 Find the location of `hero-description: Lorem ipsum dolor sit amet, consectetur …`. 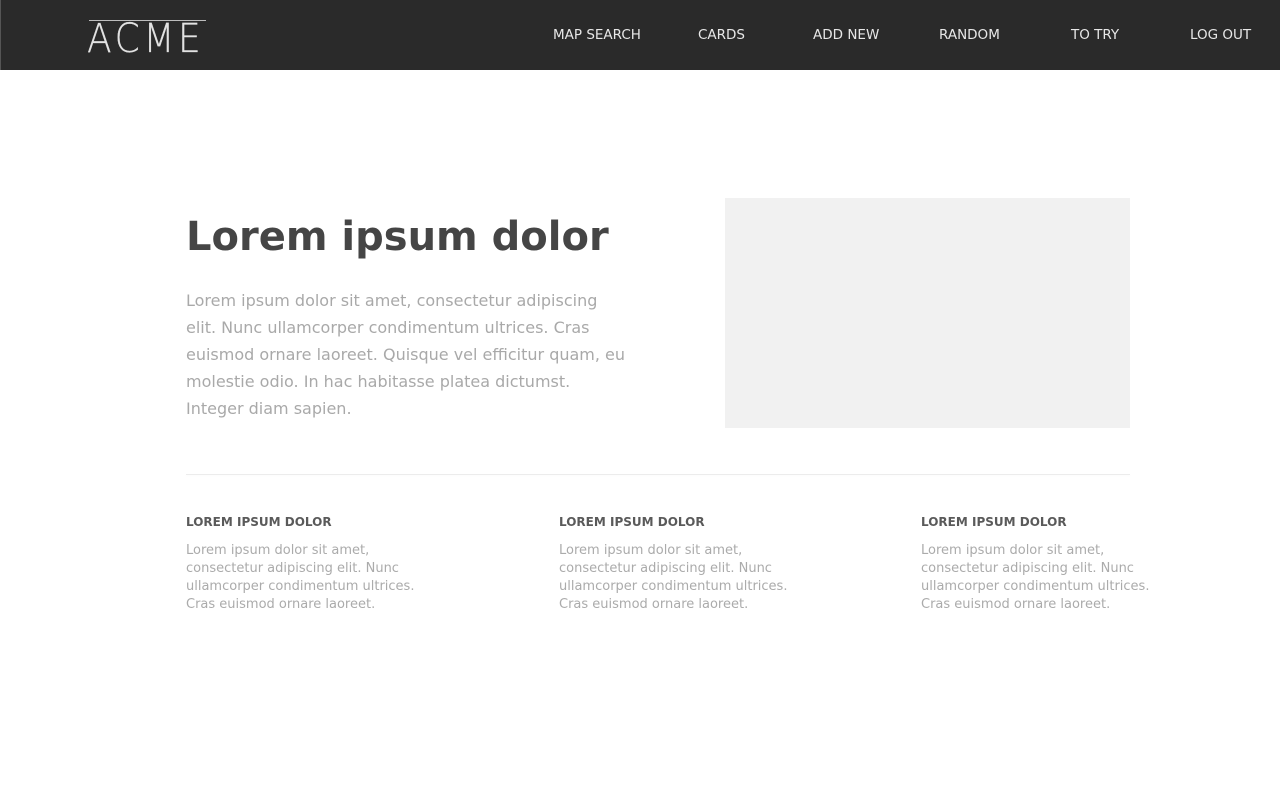

hero-description: Lorem ipsum dolor sit amet, consectetur … is located at coordinates (406, 354).